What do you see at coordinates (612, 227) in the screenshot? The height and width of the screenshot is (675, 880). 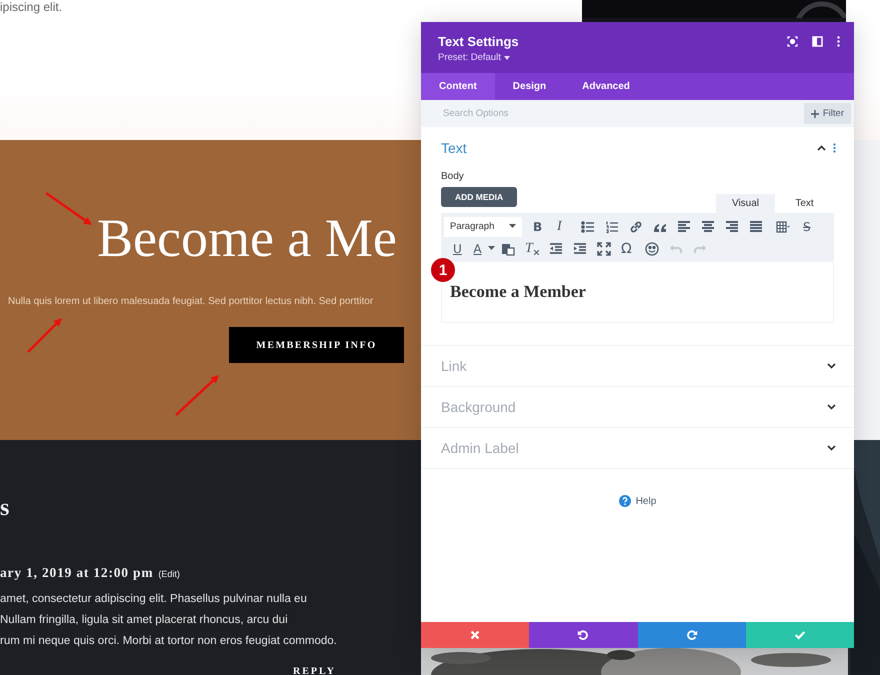 I see `numbered-list-icon` at bounding box center [612, 227].